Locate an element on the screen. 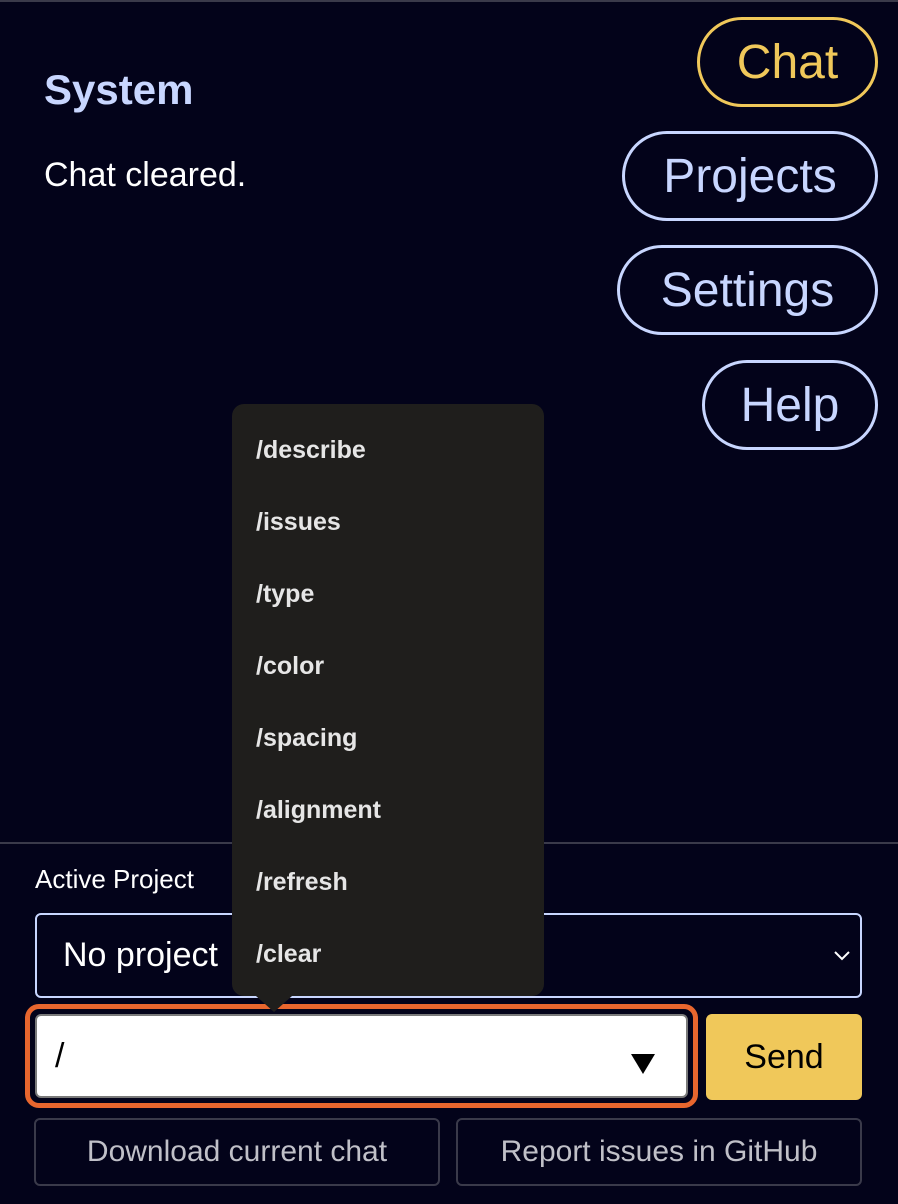  nav-settings-button: Settings is located at coordinates (747, 290).